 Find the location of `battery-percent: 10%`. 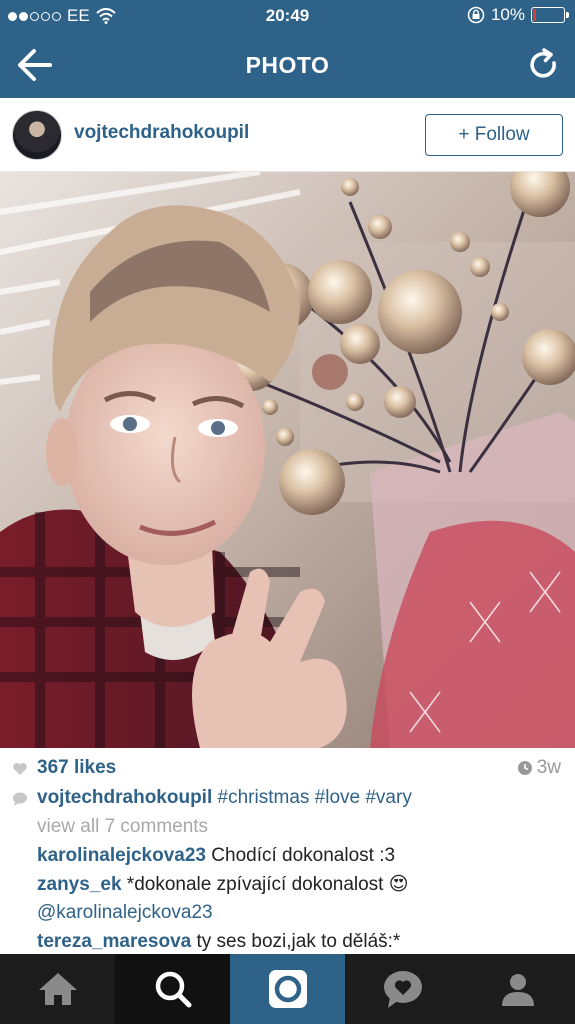

battery-percent: 10% is located at coordinates (507, 14).